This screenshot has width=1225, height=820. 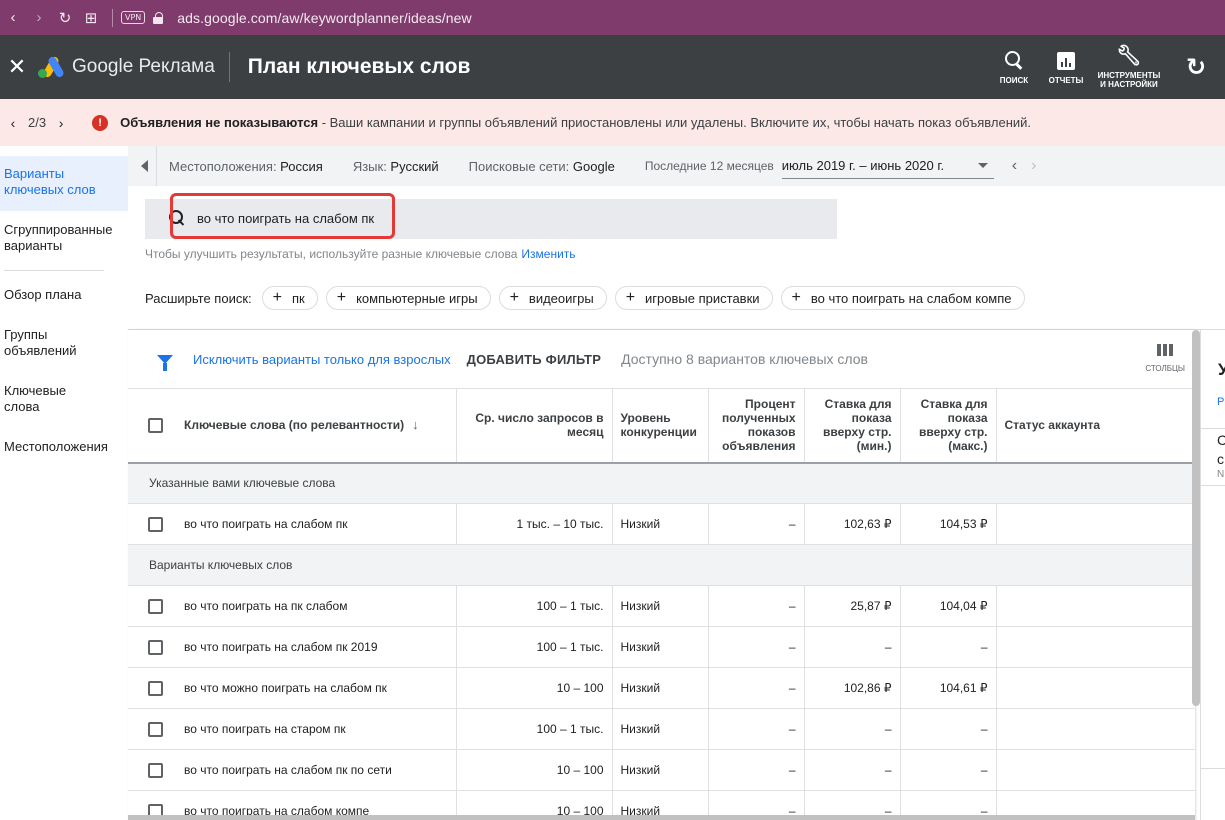 What do you see at coordinates (65, 18) in the screenshot?
I see `reload-icon: ↻` at bounding box center [65, 18].